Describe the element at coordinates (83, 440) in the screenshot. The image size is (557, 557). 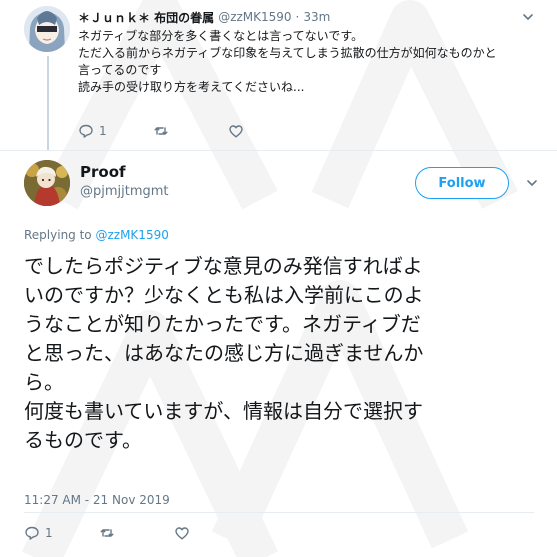
I see `tweet-text-line: るものです。` at that location.